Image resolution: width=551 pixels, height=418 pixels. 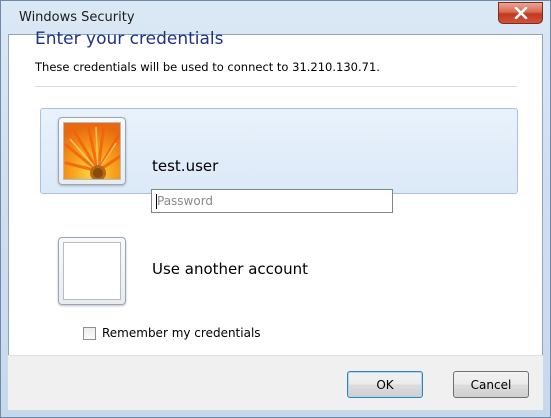 What do you see at coordinates (185, 166) in the screenshot?
I see `user-name: test.user` at bounding box center [185, 166].